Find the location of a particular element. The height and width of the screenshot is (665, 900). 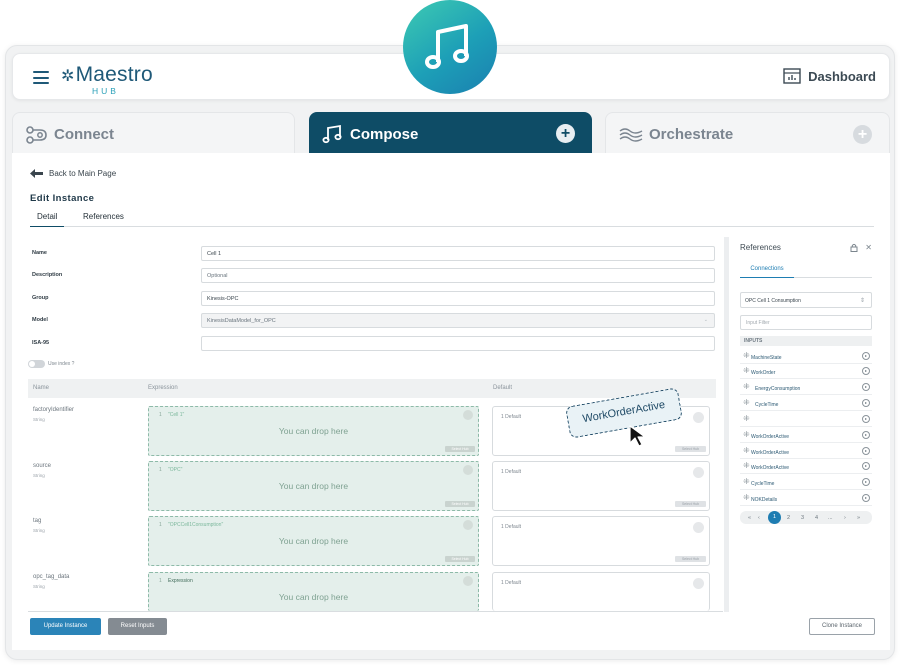

close-icon: ✕ is located at coordinates (868, 248).